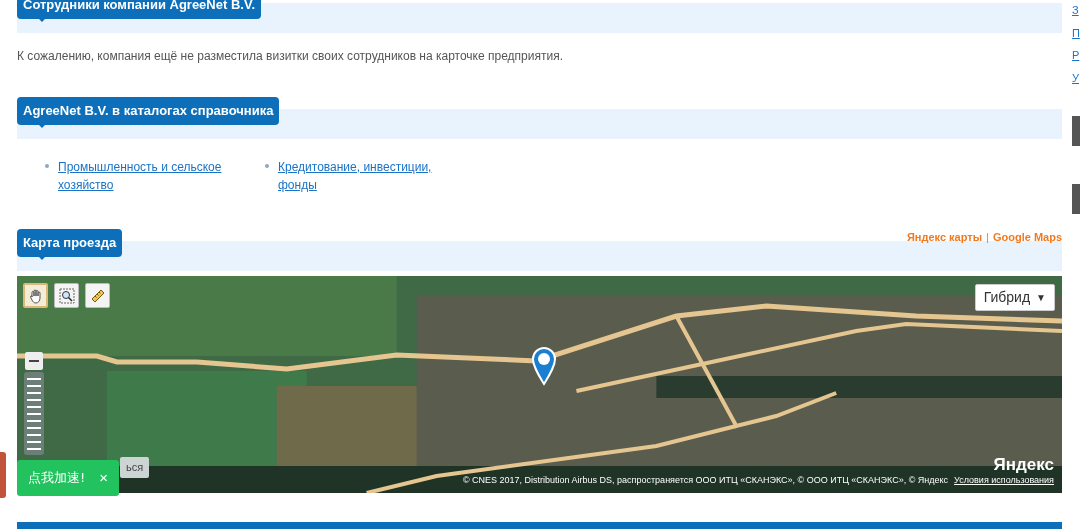 The height and width of the screenshot is (529, 1080). I want to click on map-type-dropdown: Гибрид ▼, so click(1014, 297).